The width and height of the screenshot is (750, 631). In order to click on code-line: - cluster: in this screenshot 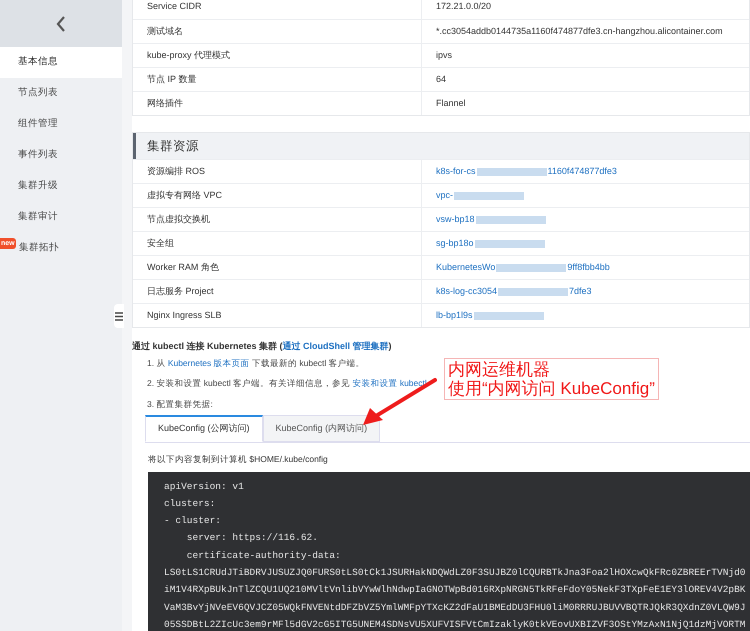, I will do `click(193, 521)`.